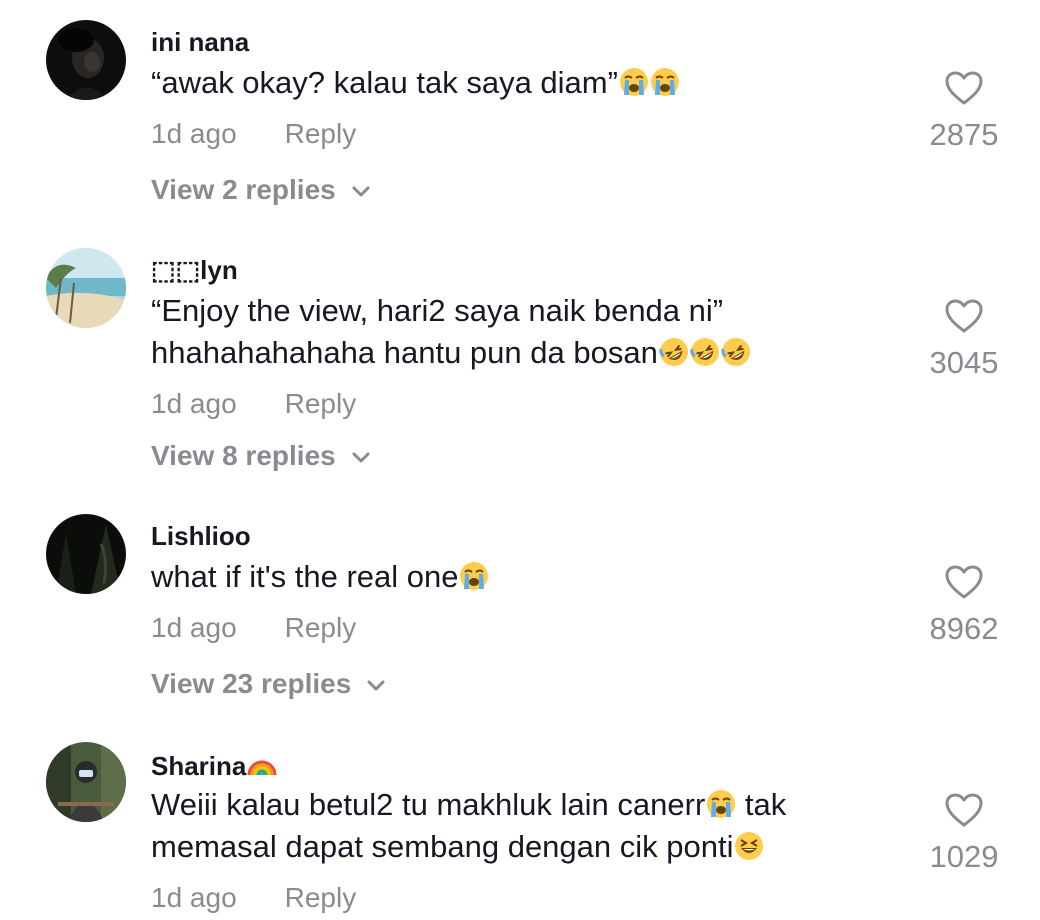 The image size is (1040, 920). Describe the element at coordinates (964, 605) in the screenshot. I see `like-control: 8962` at that location.